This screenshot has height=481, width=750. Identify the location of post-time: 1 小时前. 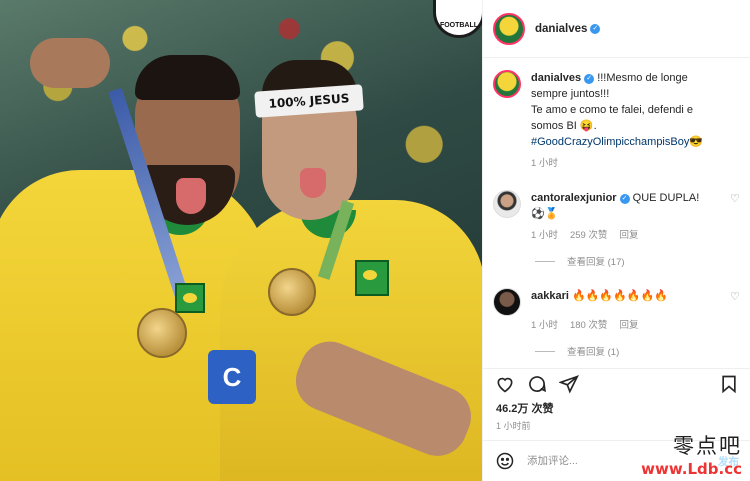
(513, 425).